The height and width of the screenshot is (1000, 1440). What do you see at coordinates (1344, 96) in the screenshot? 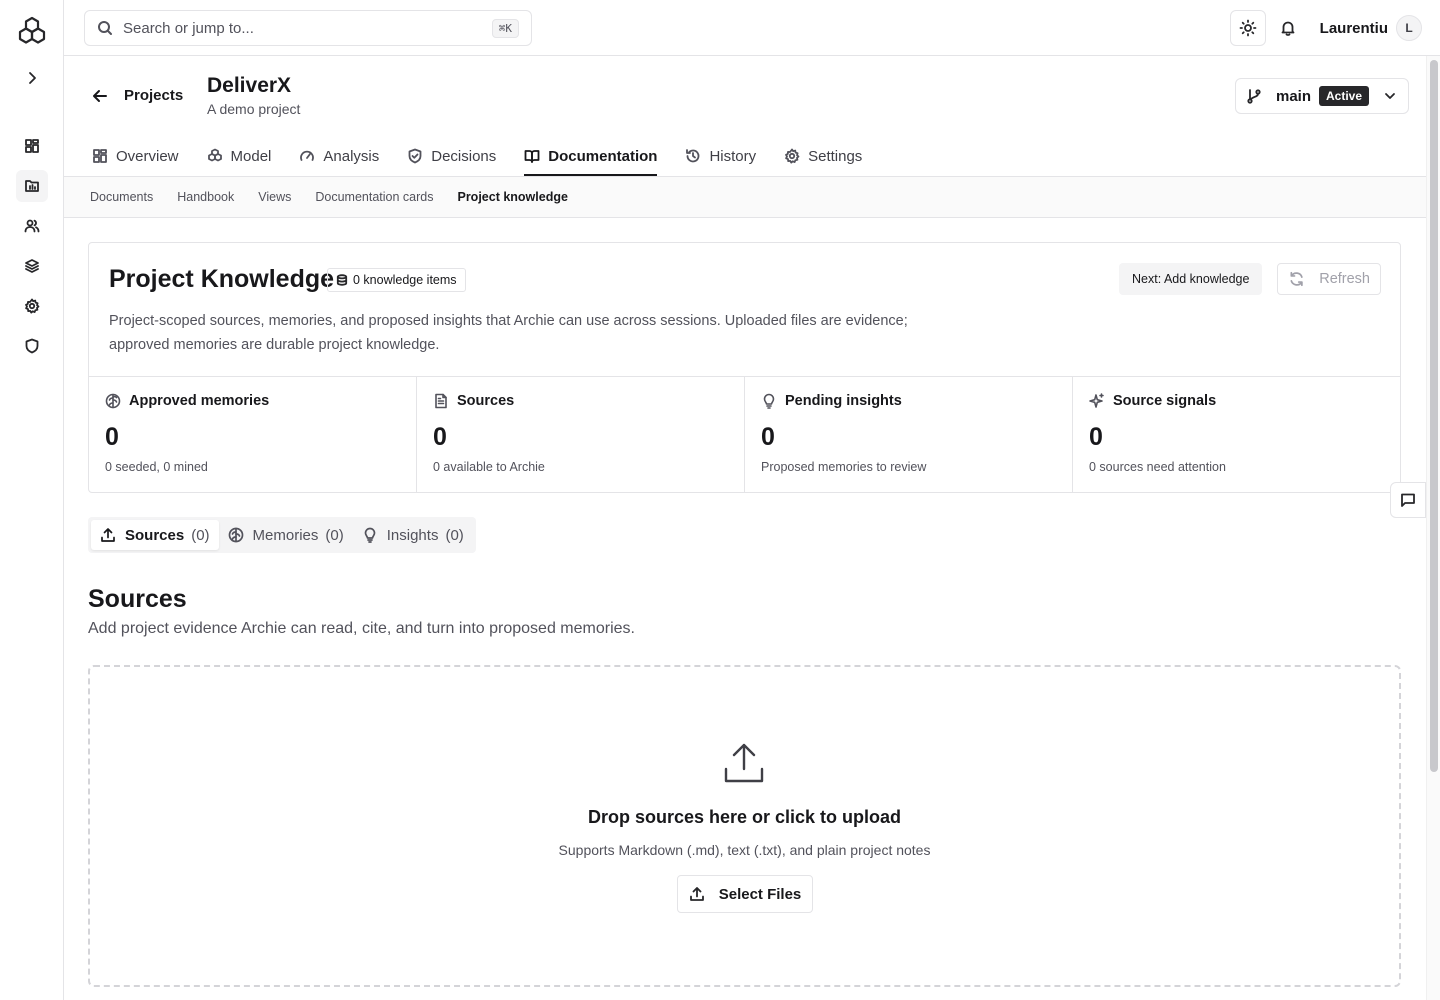
I see `status-badge: Active` at bounding box center [1344, 96].